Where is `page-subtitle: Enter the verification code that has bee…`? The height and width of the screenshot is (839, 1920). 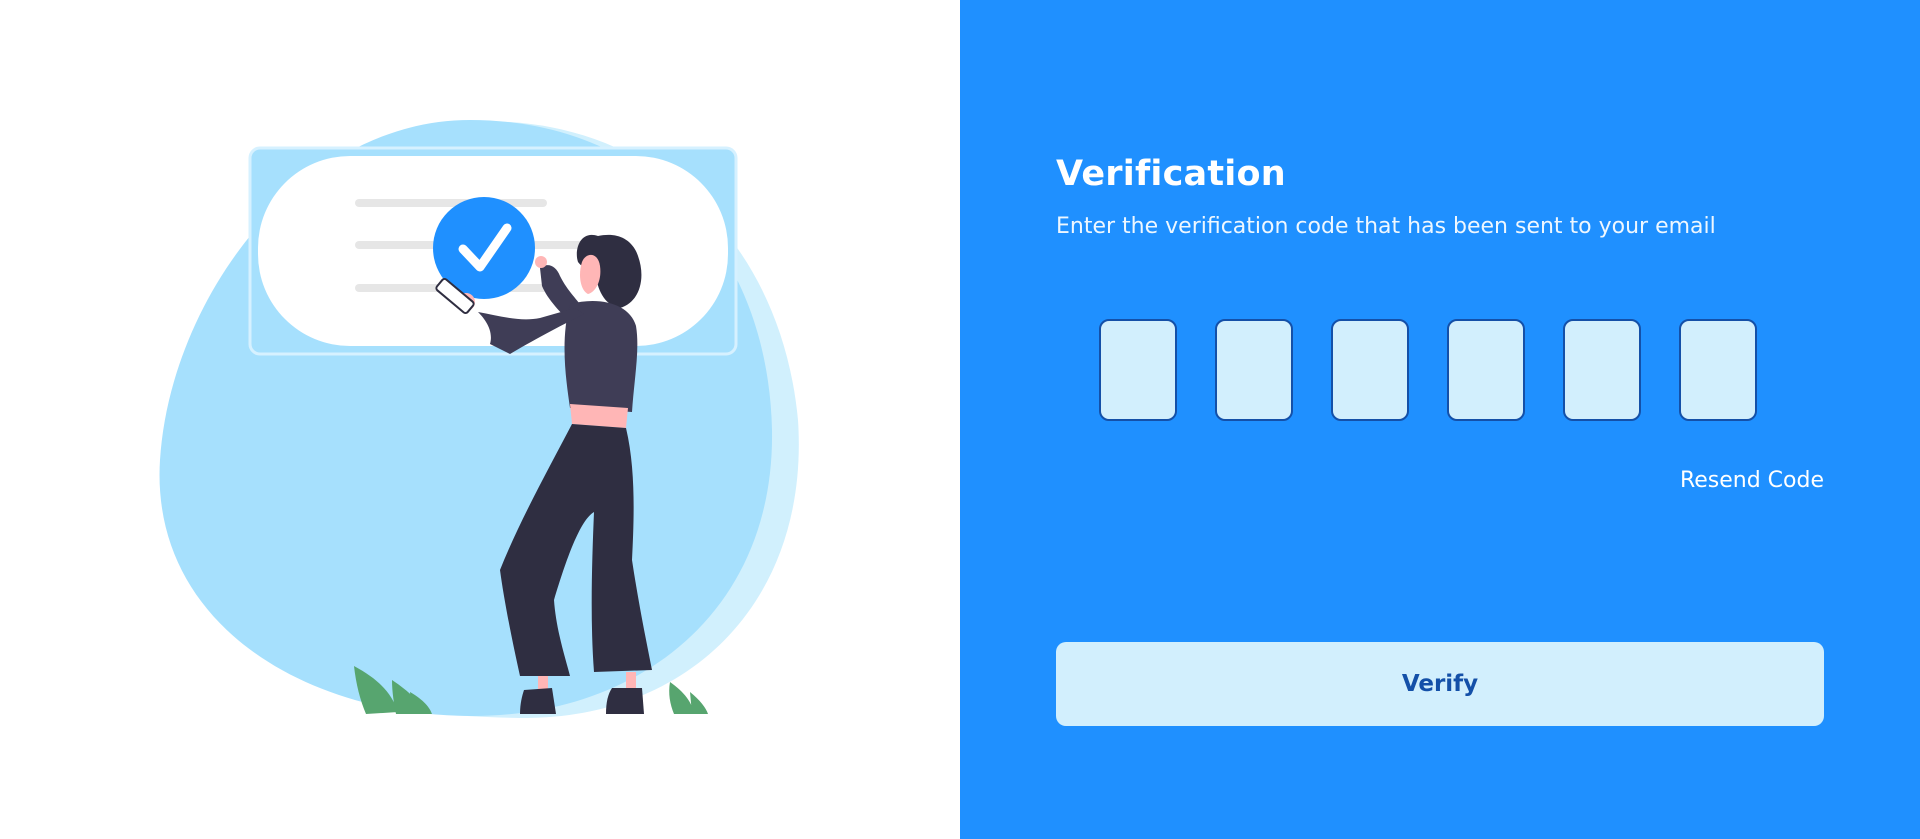
page-subtitle: Enter the verification code that has bee… is located at coordinates (1386, 226).